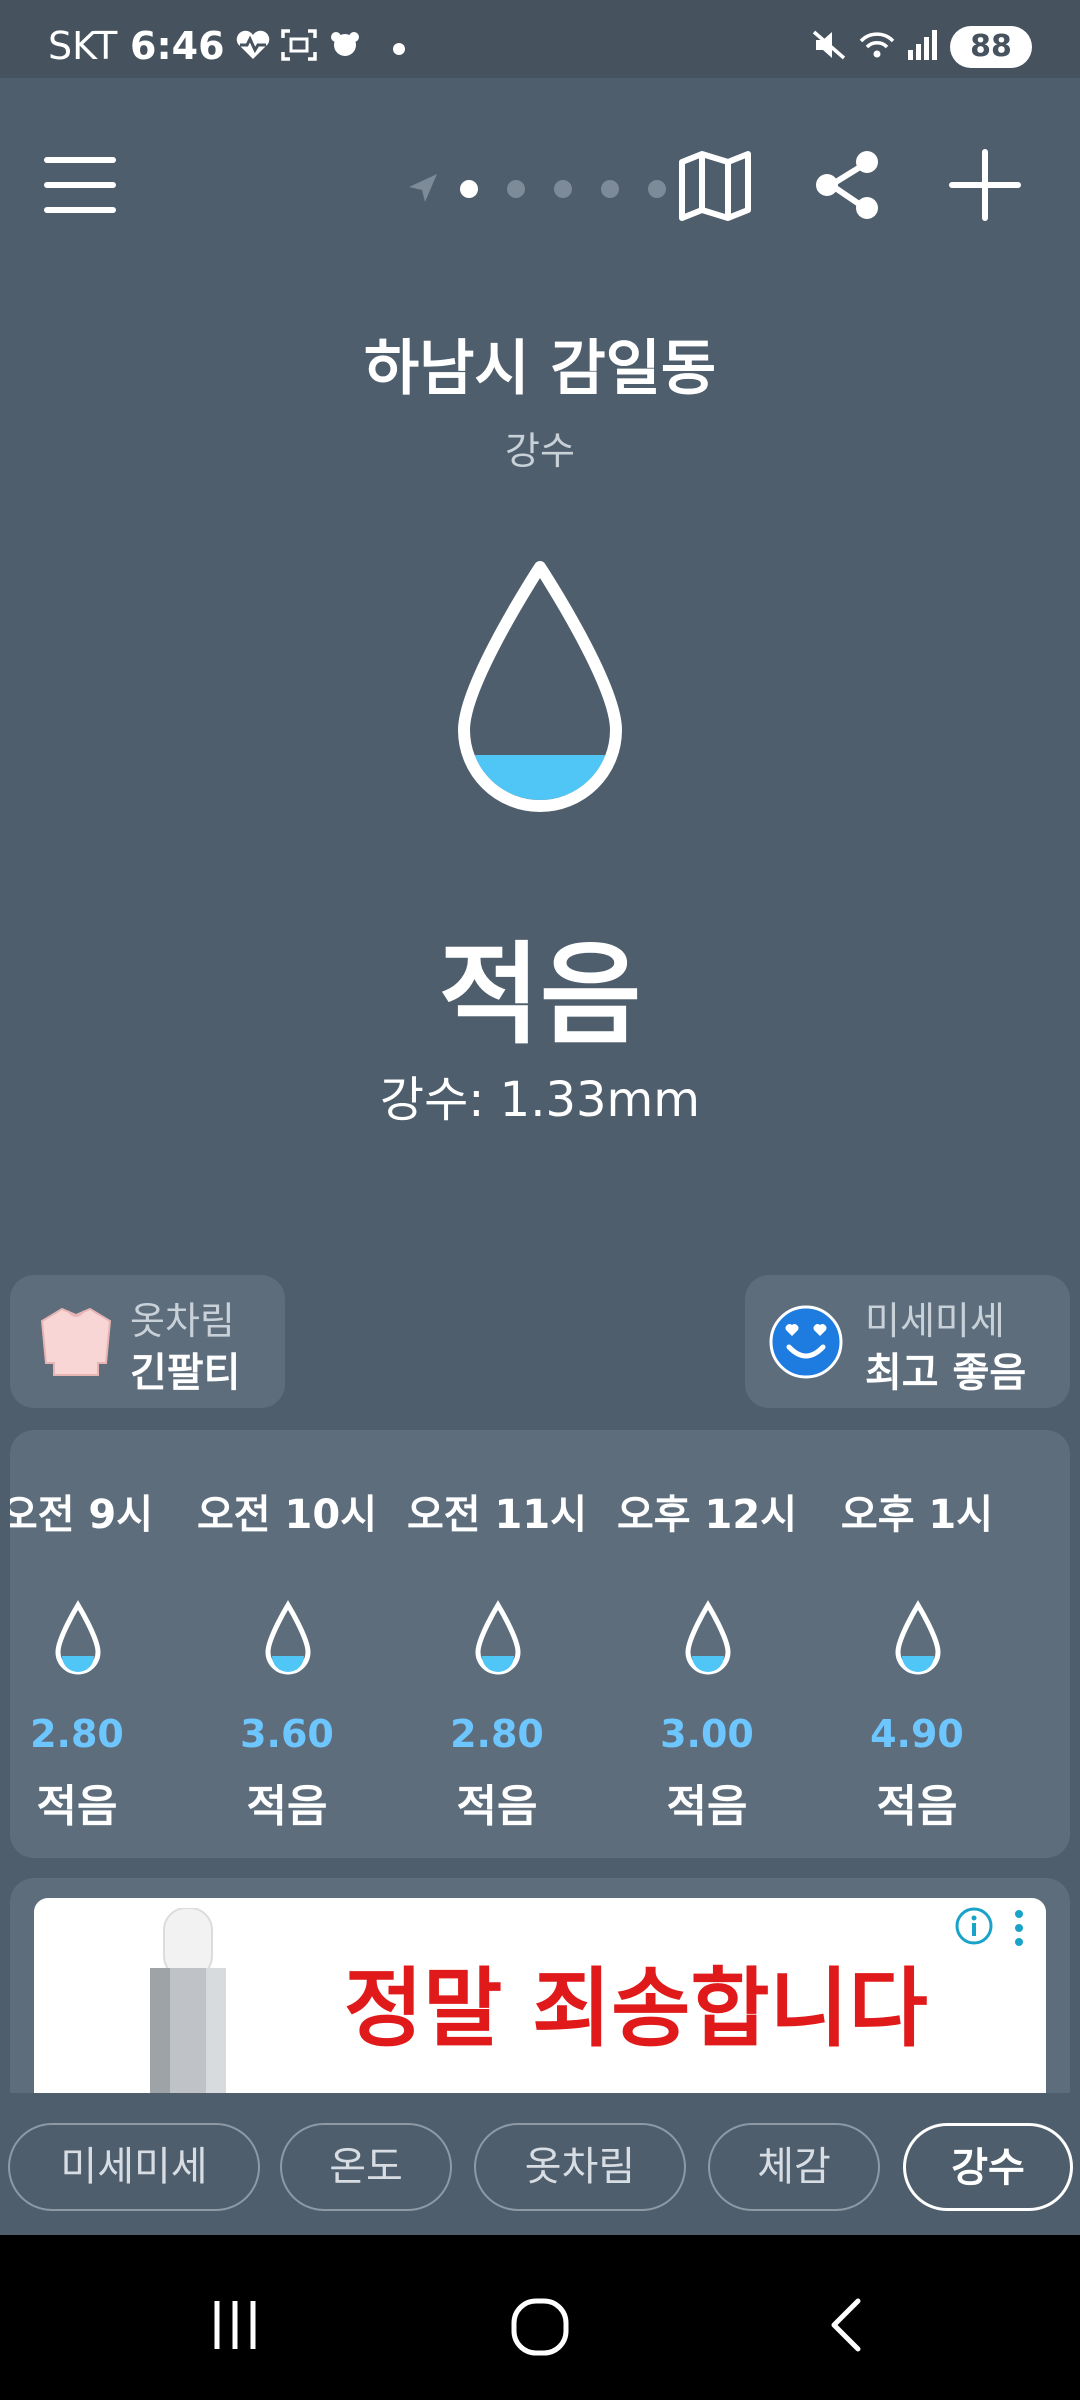 The height and width of the screenshot is (2400, 1080). I want to click on add-location-icon, so click(985, 185).